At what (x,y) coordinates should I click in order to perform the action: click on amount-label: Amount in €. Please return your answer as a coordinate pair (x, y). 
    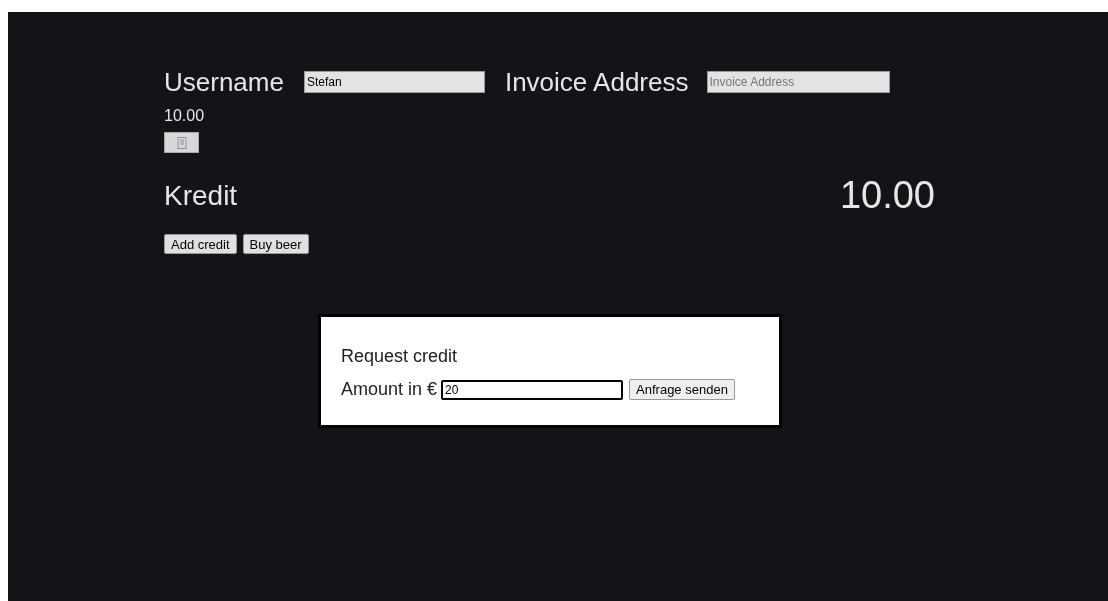
    Looking at the image, I should click on (389, 389).